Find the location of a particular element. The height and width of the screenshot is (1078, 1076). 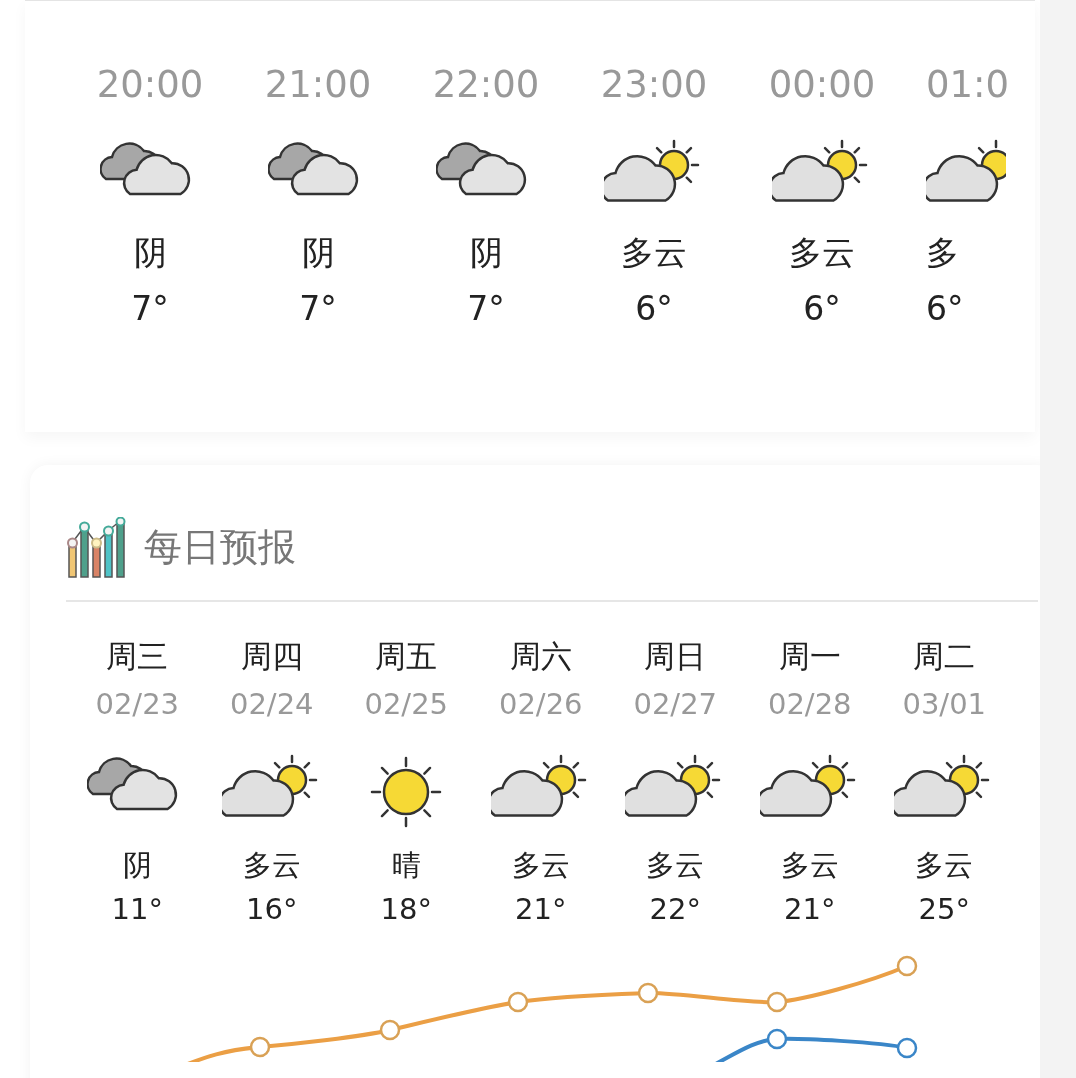

date-label: 02/27 is located at coordinates (675, 704).